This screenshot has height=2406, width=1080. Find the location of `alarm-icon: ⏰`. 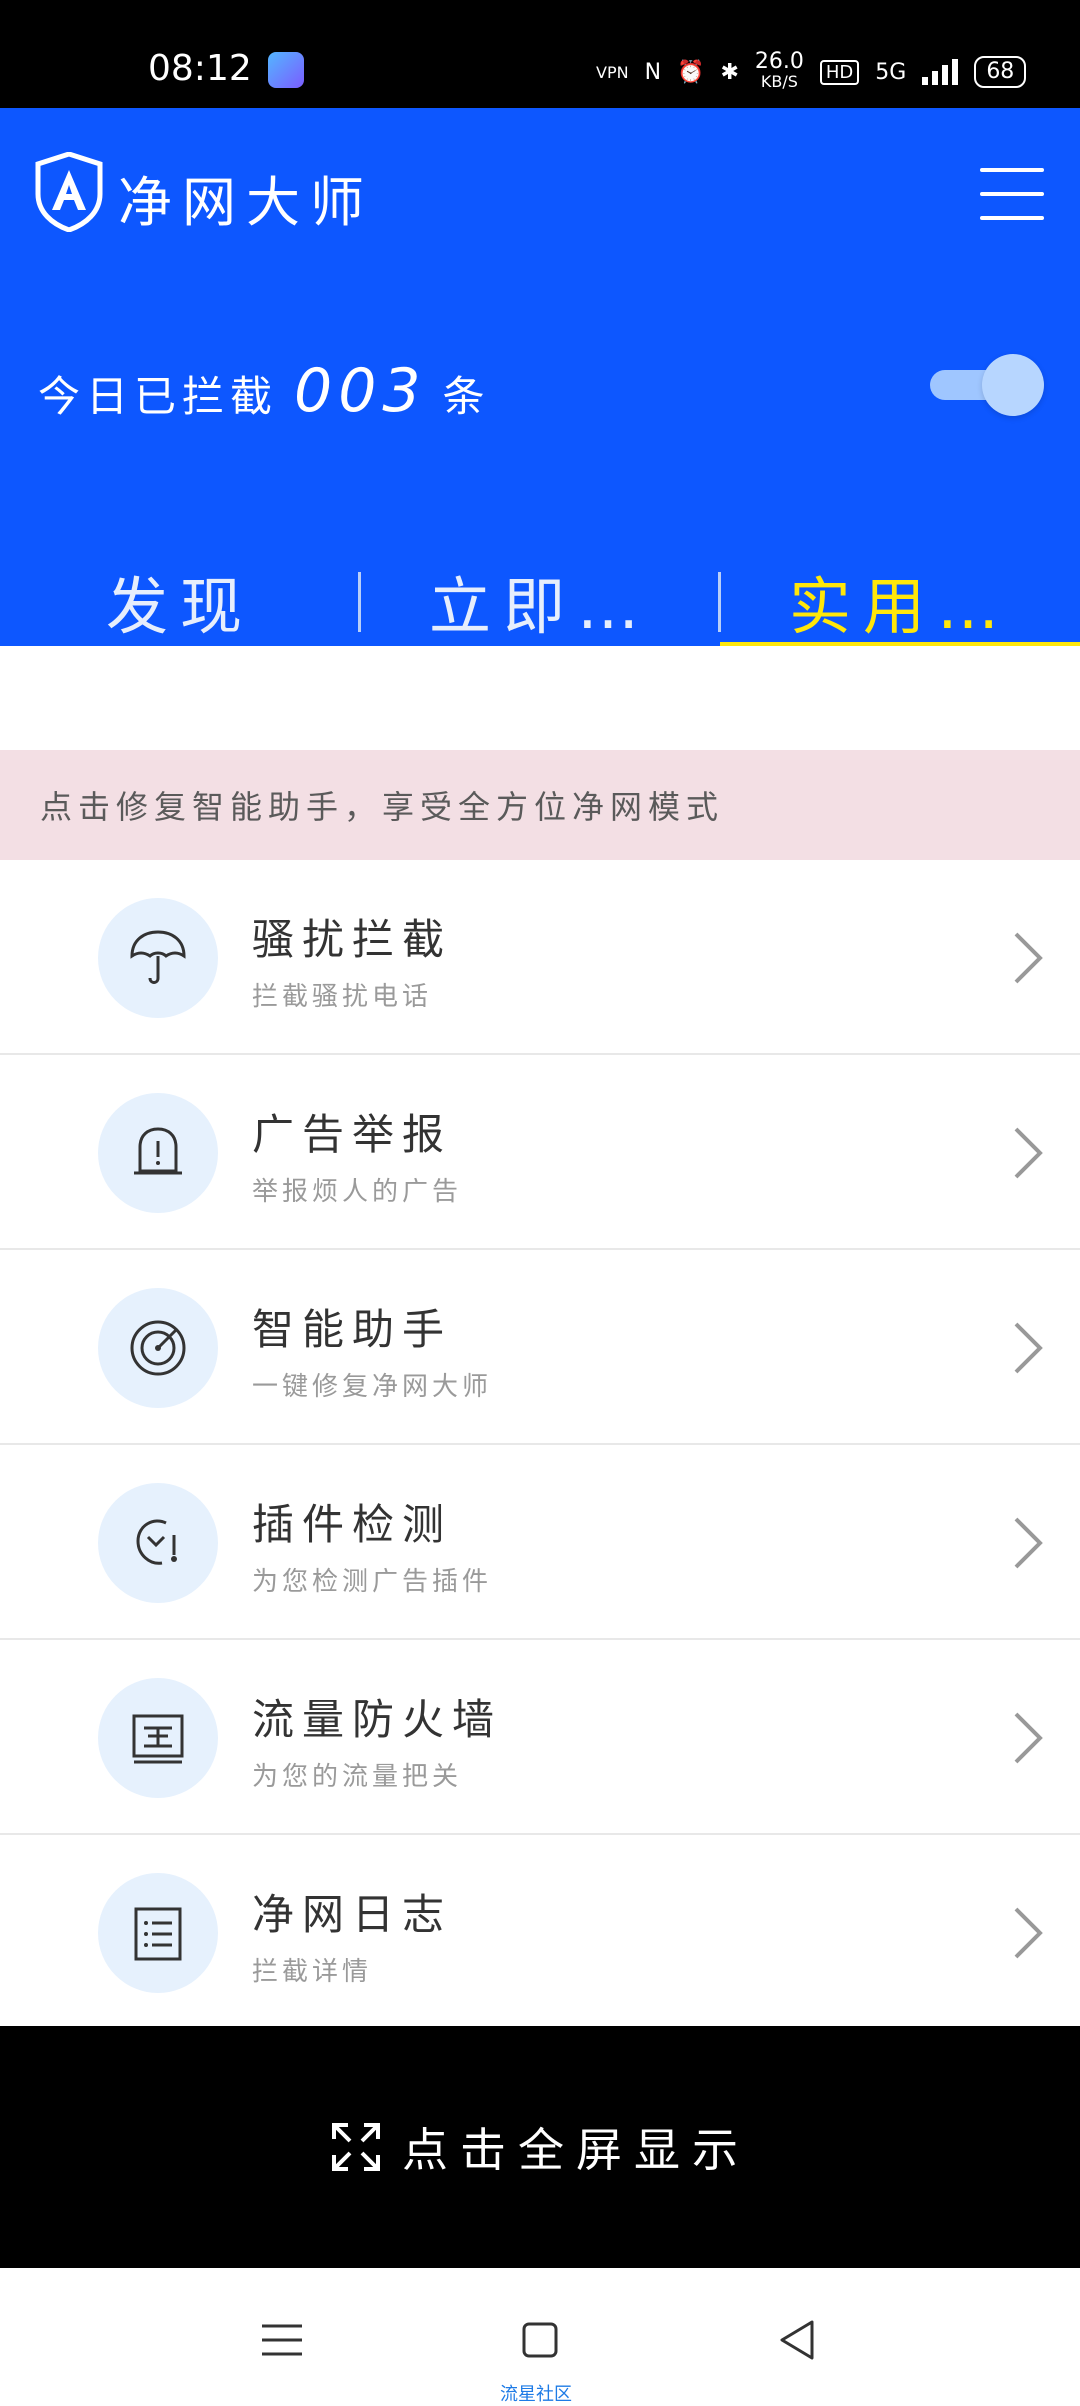

alarm-icon: ⏰ is located at coordinates (691, 72).